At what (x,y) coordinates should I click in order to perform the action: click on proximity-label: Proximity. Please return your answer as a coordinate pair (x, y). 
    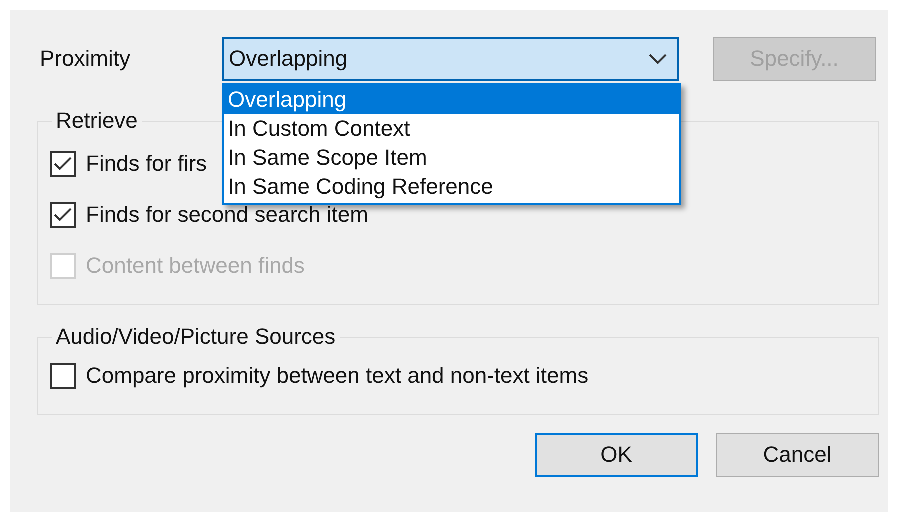
    Looking at the image, I should click on (85, 59).